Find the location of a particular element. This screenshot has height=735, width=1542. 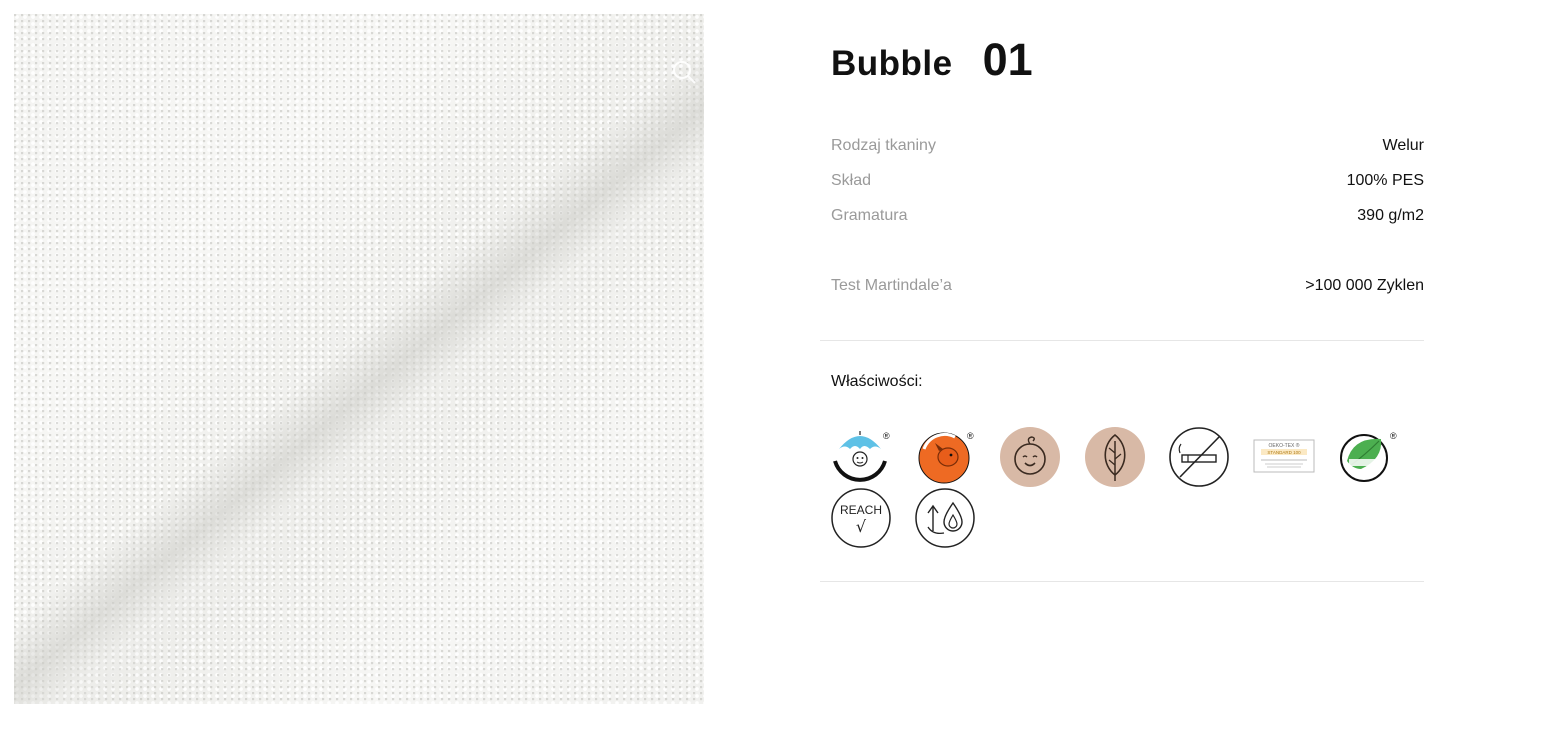

spec-label: Gramatura is located at coordinates (869, 215).